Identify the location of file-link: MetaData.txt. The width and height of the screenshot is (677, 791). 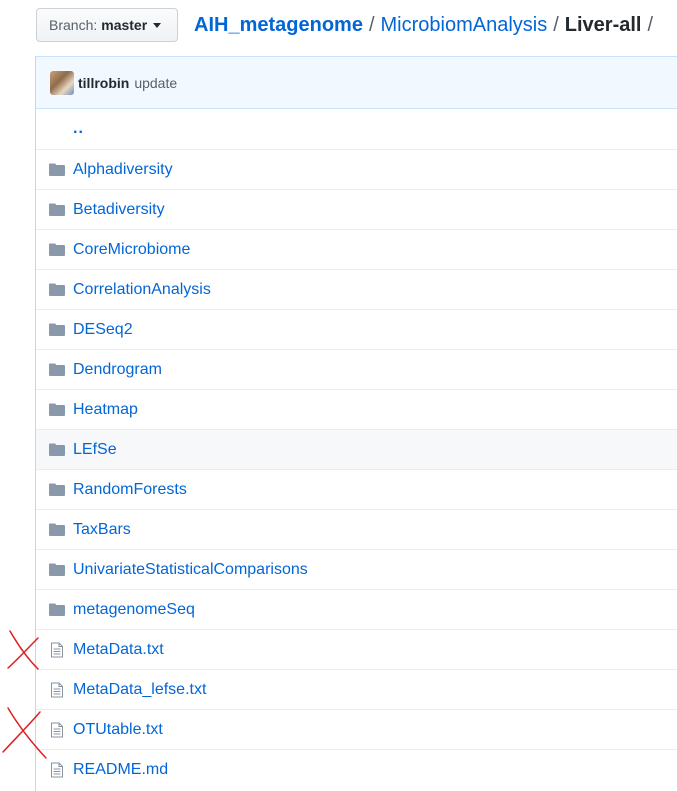
(118, 650).